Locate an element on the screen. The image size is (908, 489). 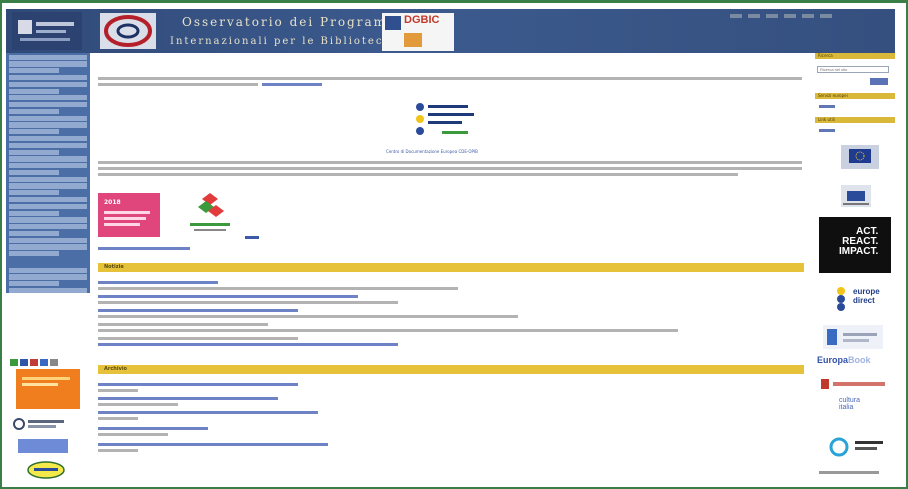
cde-logo is located at coordinates (446, 121).